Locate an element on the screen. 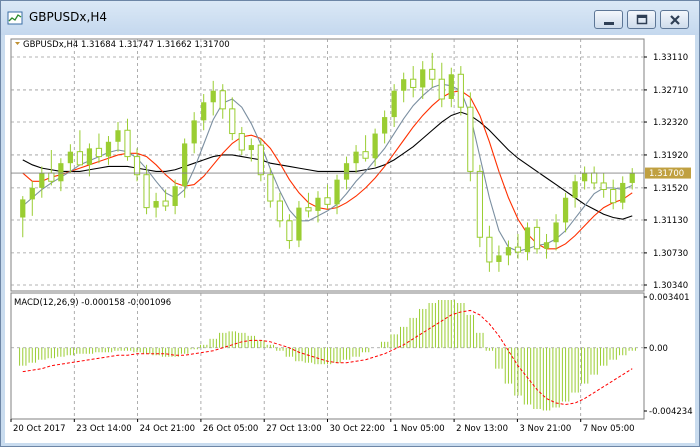  time-tick-label: 23 Oct 14:00 is located at coordinates (103, 429).